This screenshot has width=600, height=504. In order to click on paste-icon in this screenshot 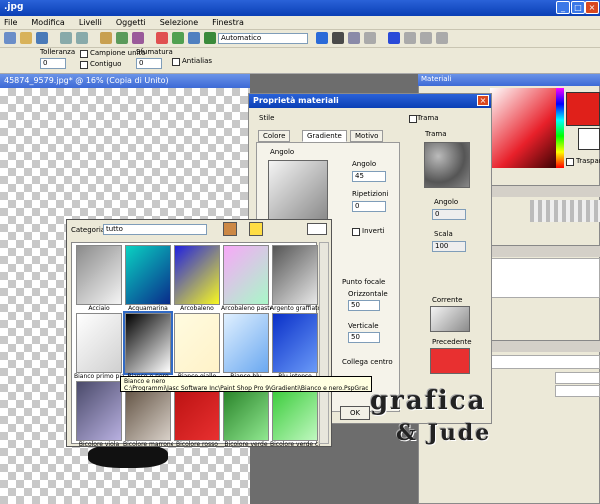, I will do `click(138, 38)`.